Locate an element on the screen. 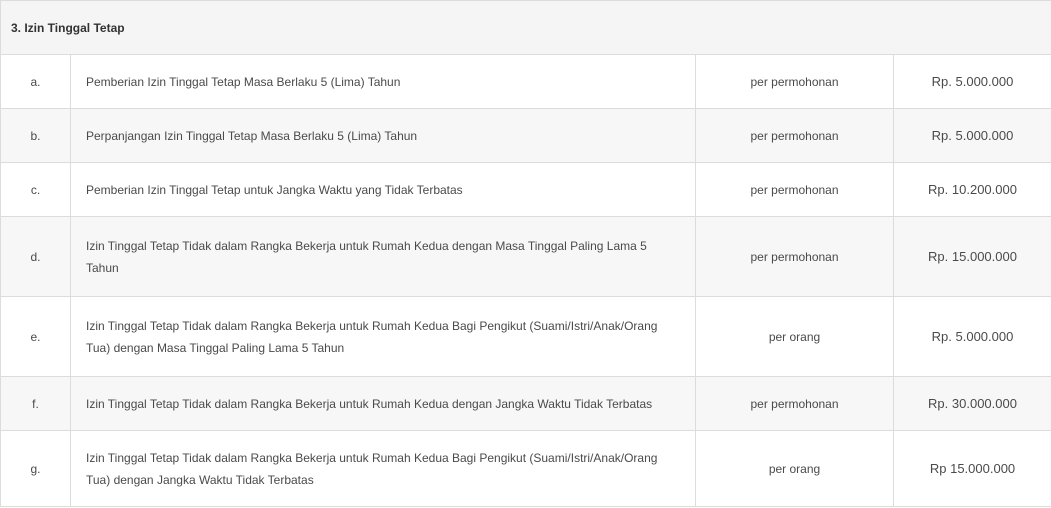 This screenshot has height=508, width=1051. row-letter: b. is located at coordinates (35, 135).